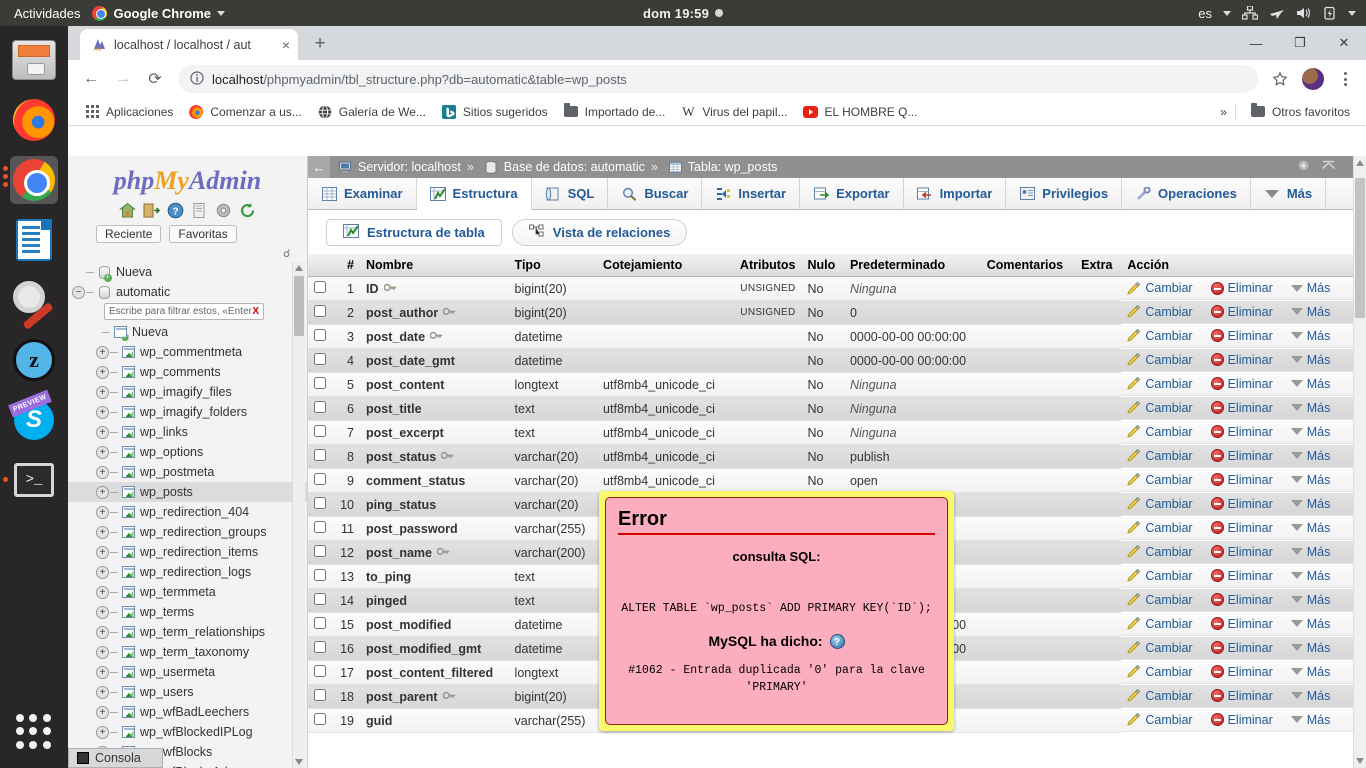 The image size is (1366, 768). I want to click on scroll-down-arrow-icon, so click(1360, 761).